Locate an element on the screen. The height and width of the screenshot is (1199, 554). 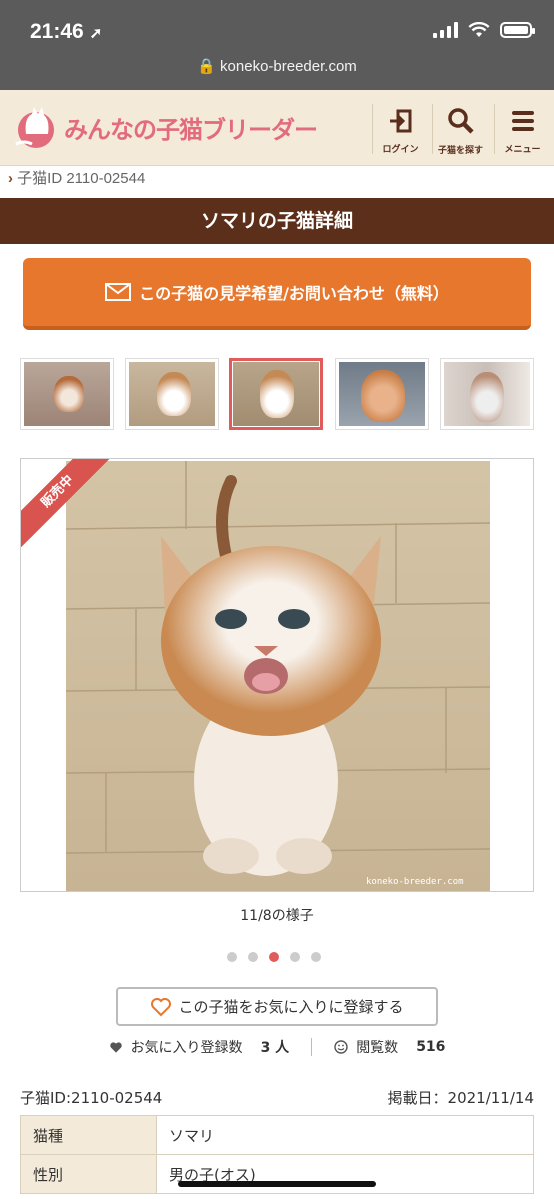
heart-outline-icon is located at coordinates (161, 1006).